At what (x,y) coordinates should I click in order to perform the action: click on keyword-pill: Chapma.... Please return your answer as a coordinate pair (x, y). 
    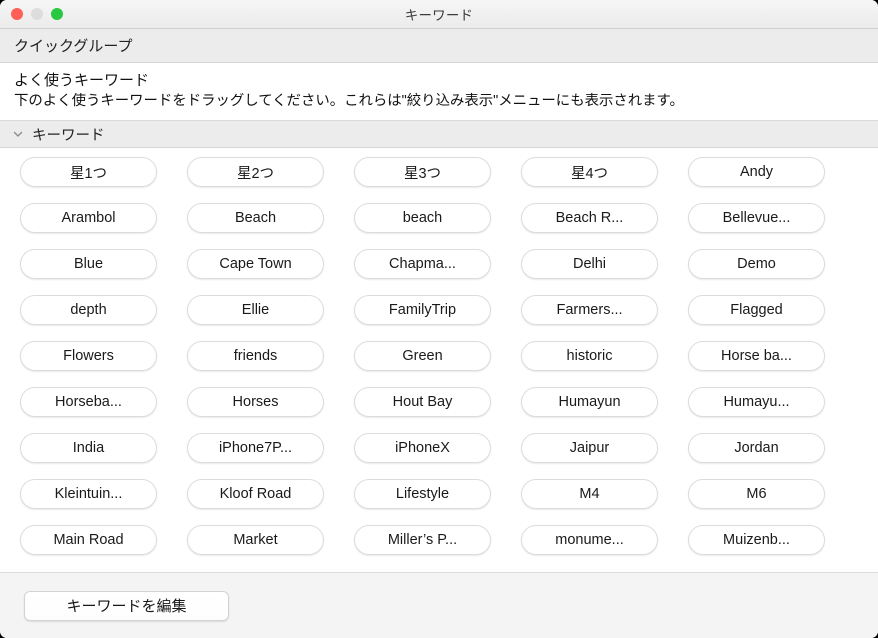
    Looking at the image, I should click on (422, 264).